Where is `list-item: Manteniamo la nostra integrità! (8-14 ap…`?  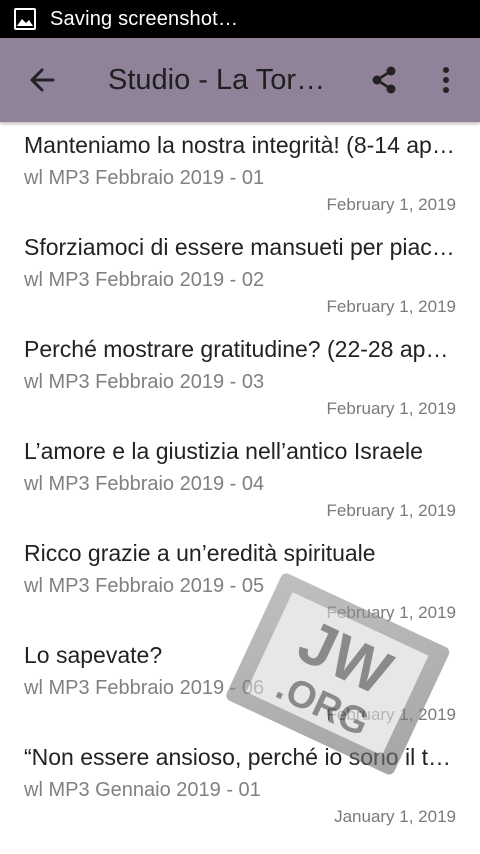 list-item: Manteniamo la nostra integrità! (8-14 ap… is located at coordinates (240, 173).